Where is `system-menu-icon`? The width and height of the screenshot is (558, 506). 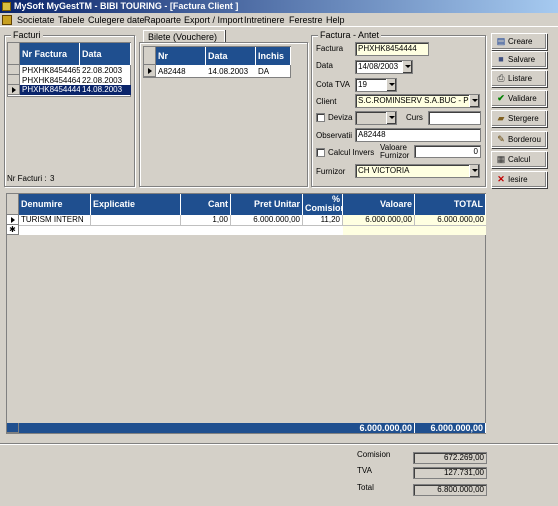 system-menu-icon is located at coordinates (7, 20).